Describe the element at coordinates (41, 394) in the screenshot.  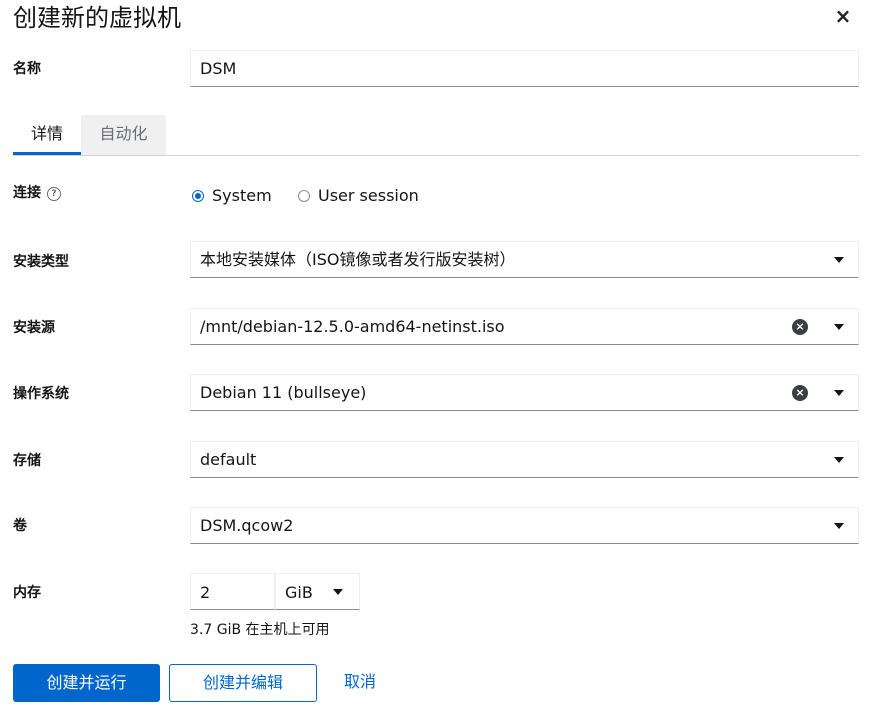
I see `os-label: 操作系统` at that location.